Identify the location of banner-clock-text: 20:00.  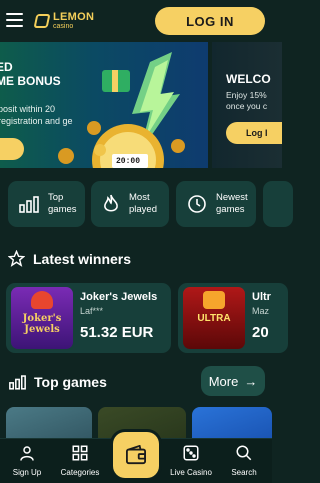
(128, 161).